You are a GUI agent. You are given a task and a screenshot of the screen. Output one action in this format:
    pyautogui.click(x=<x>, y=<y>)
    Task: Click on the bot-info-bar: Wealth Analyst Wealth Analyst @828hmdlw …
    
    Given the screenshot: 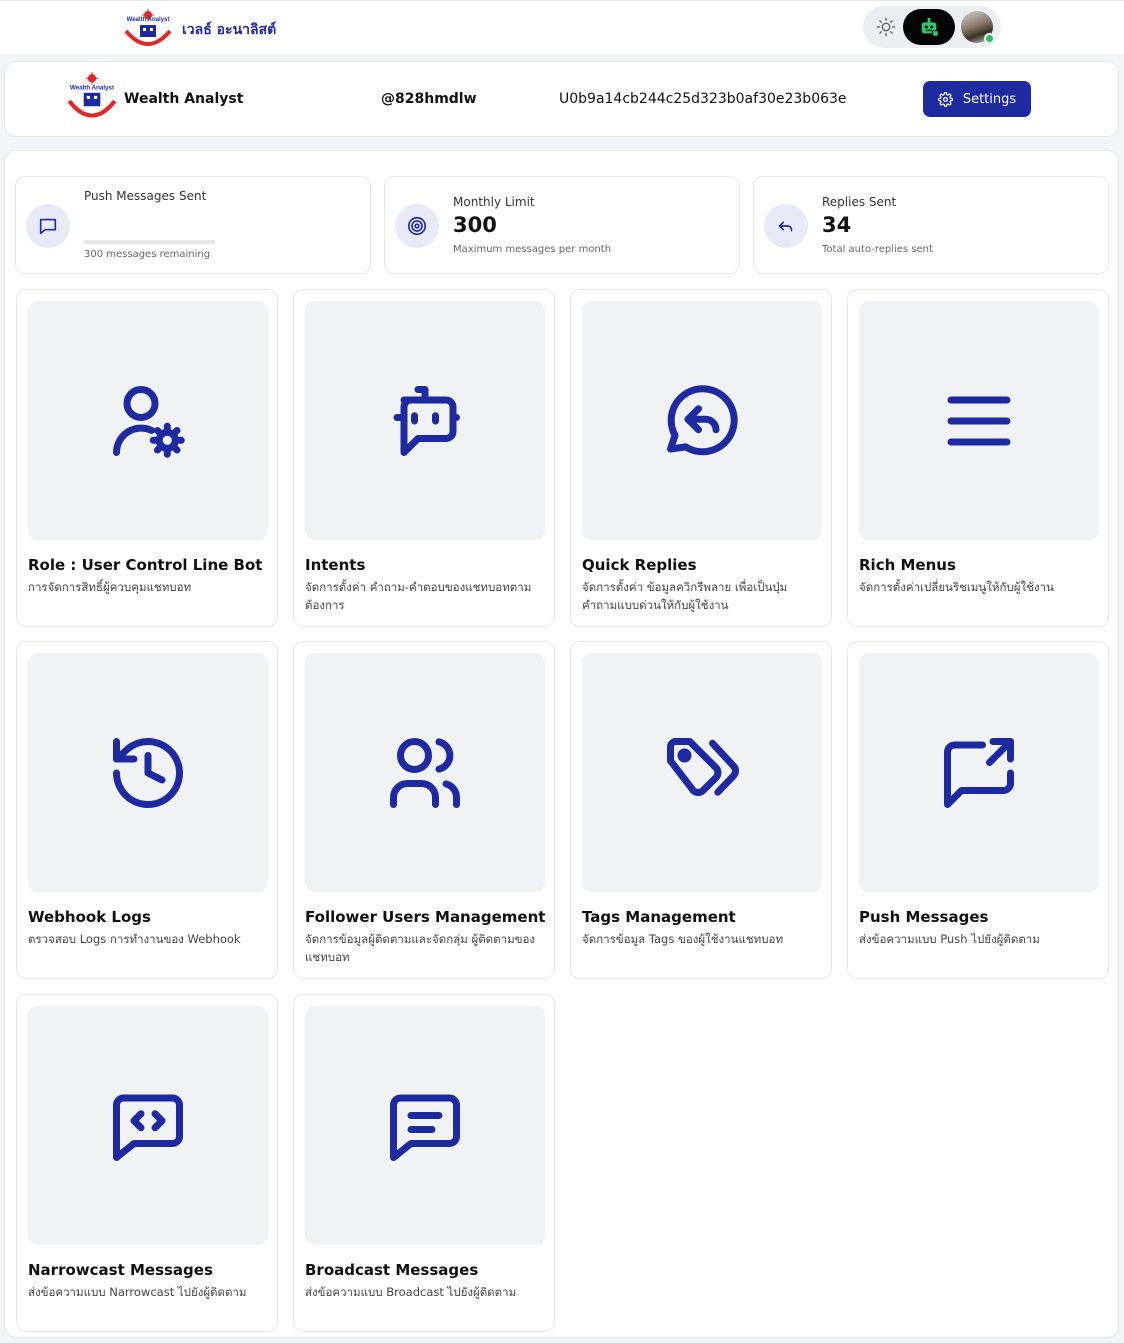 What is the action you would take?
    pyautogui.click(x=561, y=99)
    